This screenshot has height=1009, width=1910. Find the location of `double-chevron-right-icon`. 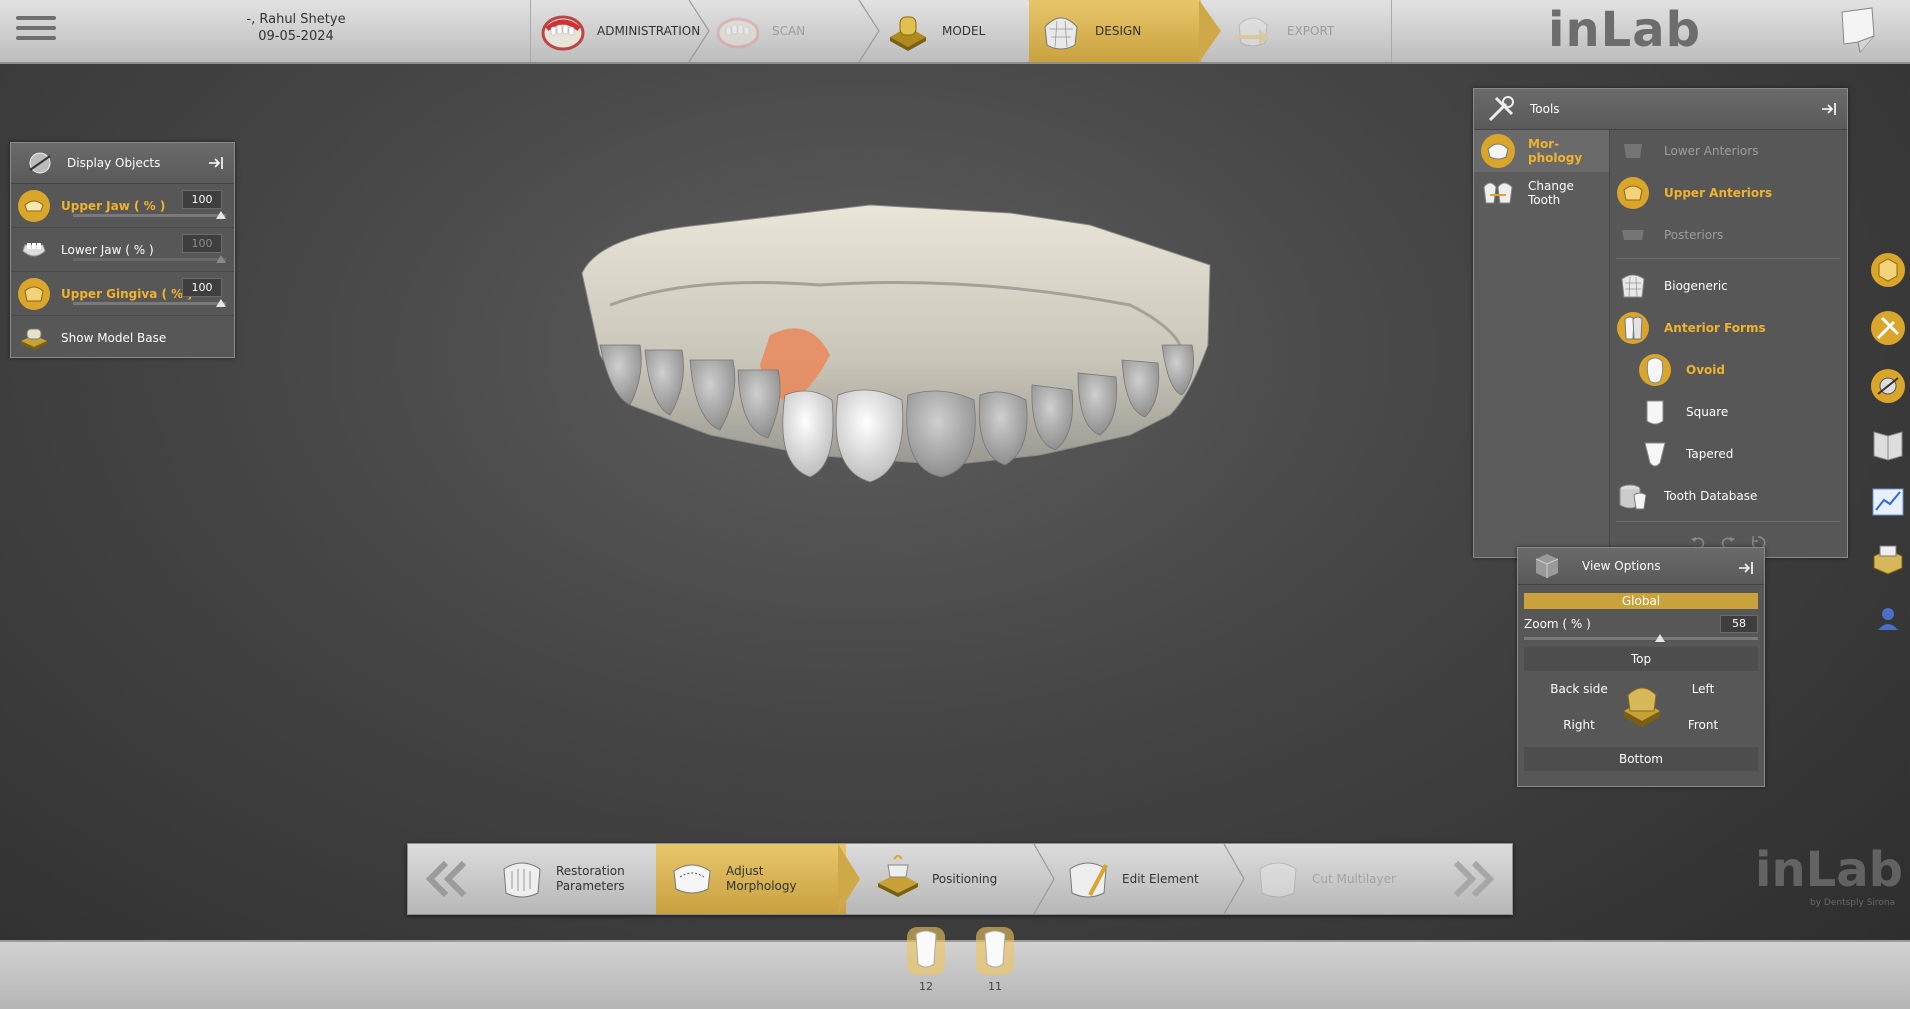

double-chevron-right-icon is located at coordinates (1474, 879).